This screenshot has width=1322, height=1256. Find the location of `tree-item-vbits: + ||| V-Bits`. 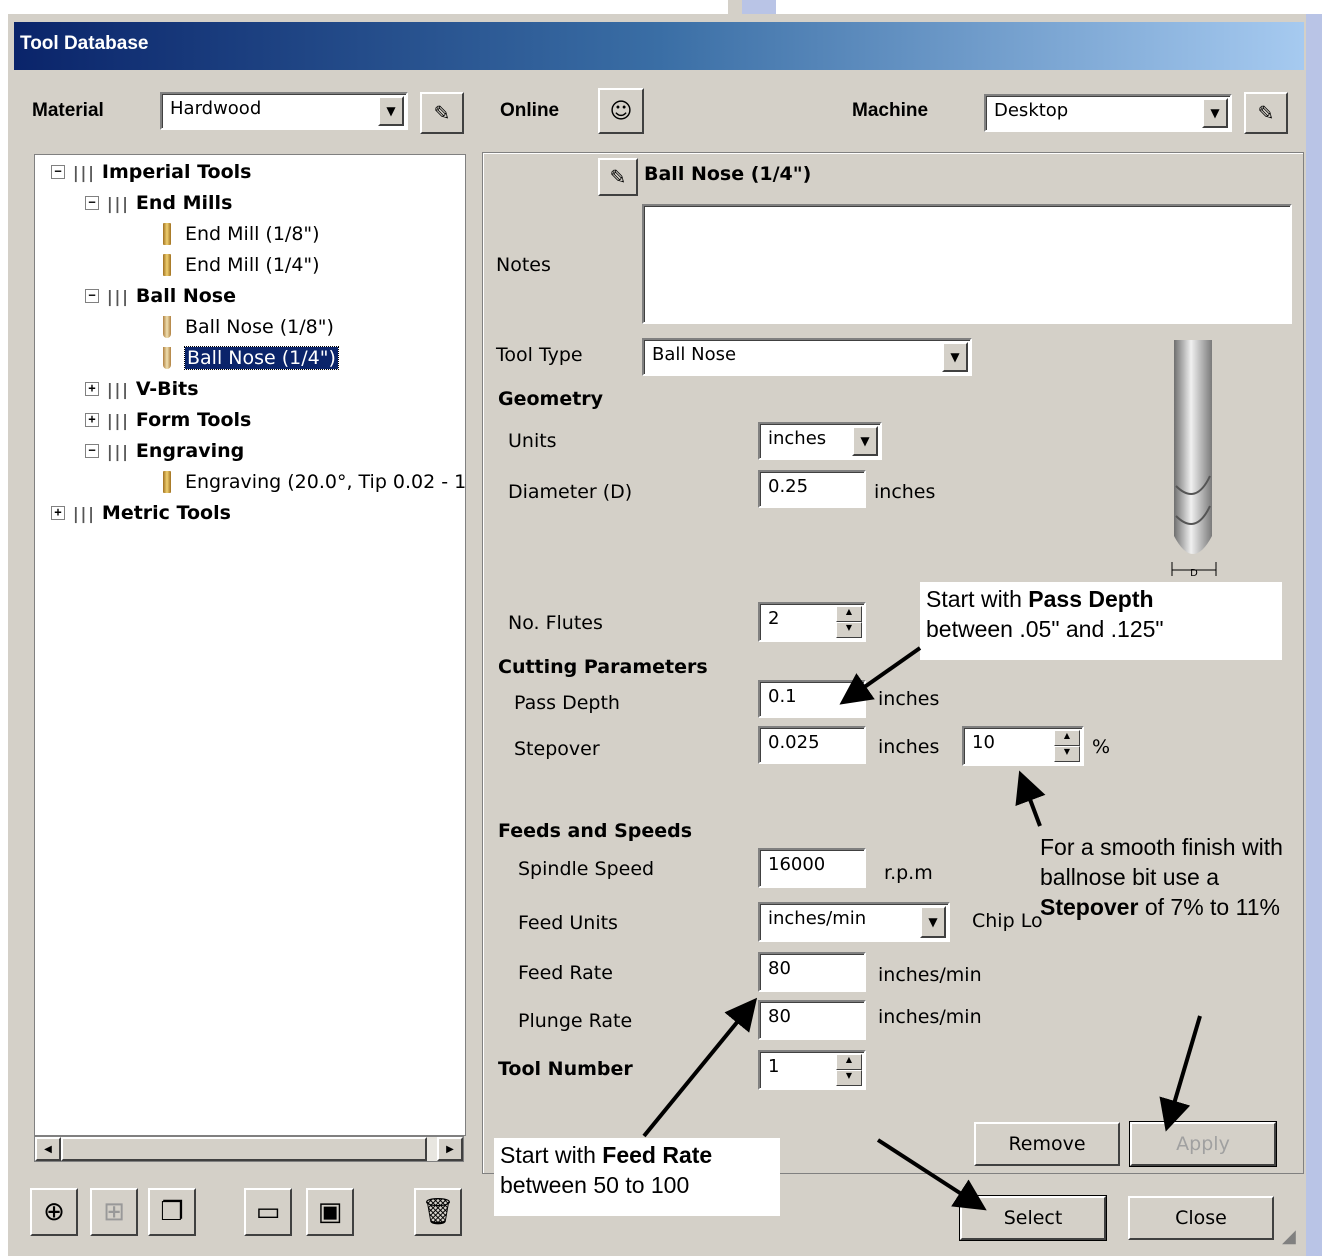

tree-item-vbits: + ||| V-Bits is located at coordinates (142, 389).